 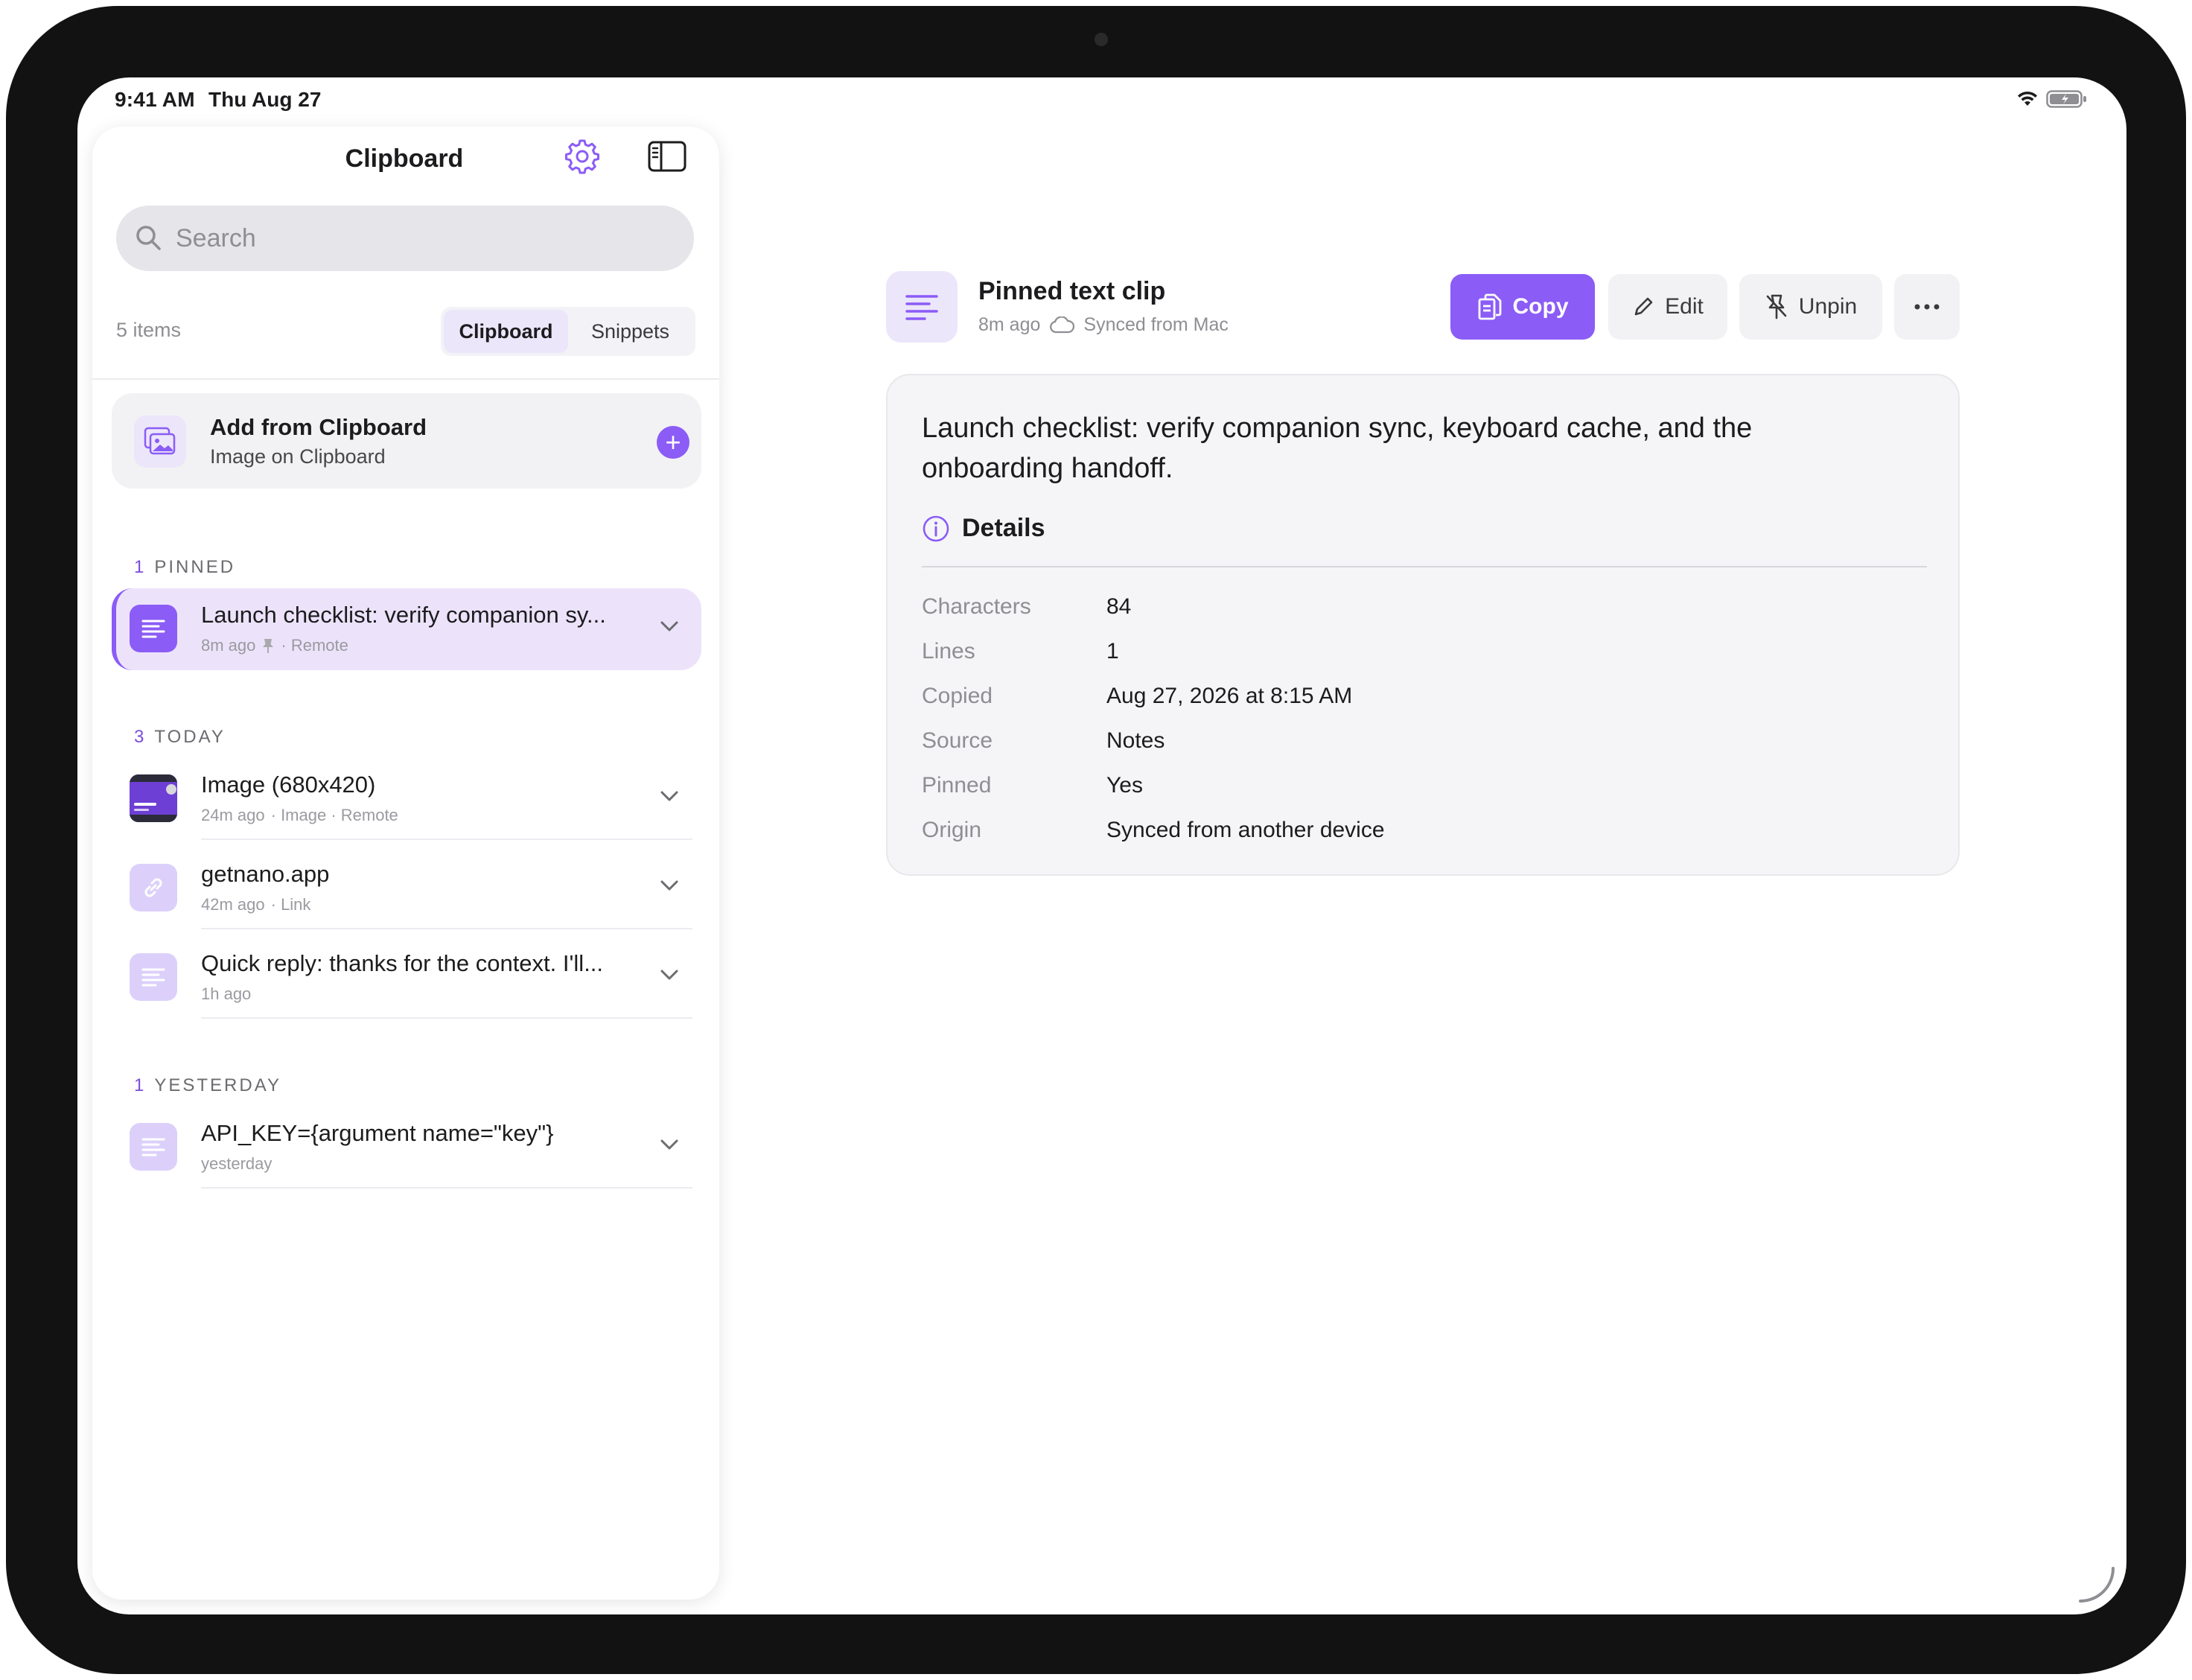 I want to click on section-header-today: 3 TODAY, so click(x=180, y=737).